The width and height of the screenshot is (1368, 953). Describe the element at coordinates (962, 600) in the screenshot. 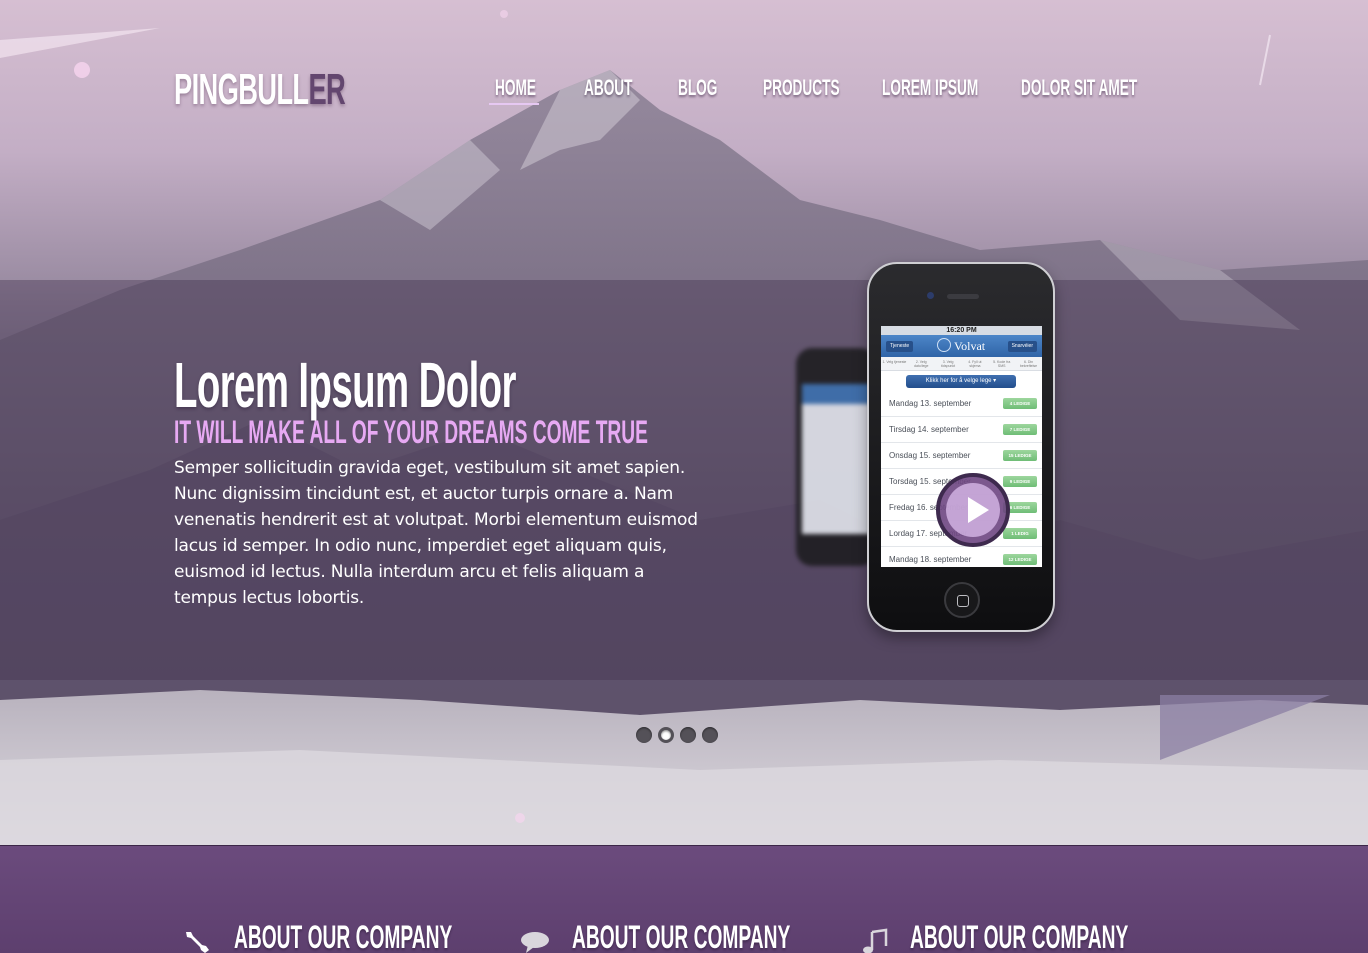

I see `phone-home-button` at that location.